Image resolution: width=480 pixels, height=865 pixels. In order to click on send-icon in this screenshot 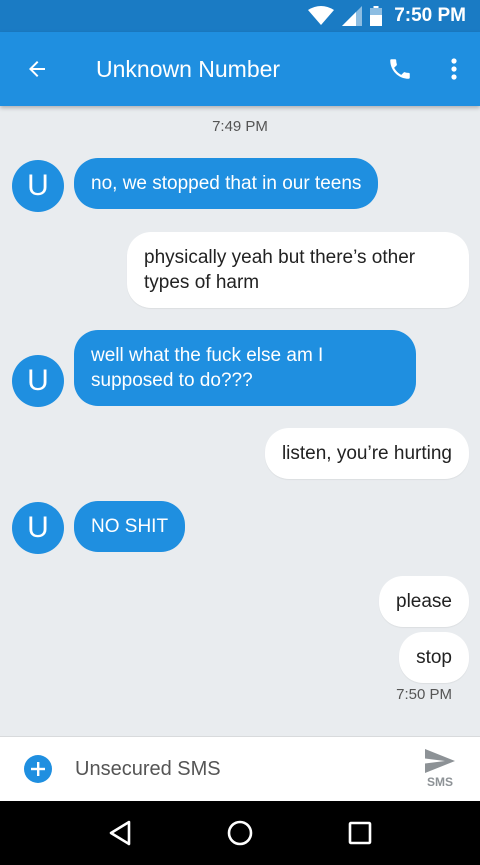, I will do `click(440, 761)`.